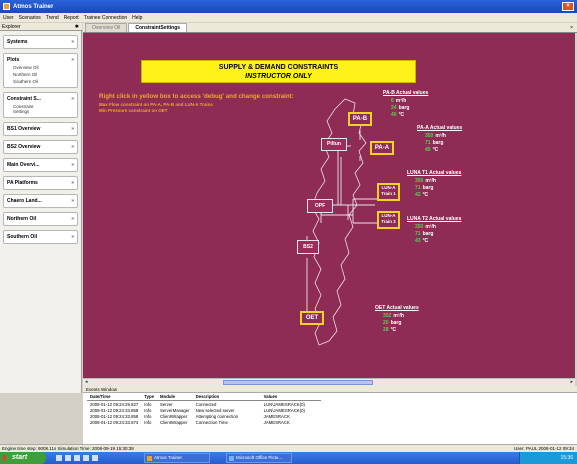 The height and width of the screenshot is (464, 577). Describe the element at coordinates (330, 389) in the screenshot. I see `events-window-header: Events Window` at that location.